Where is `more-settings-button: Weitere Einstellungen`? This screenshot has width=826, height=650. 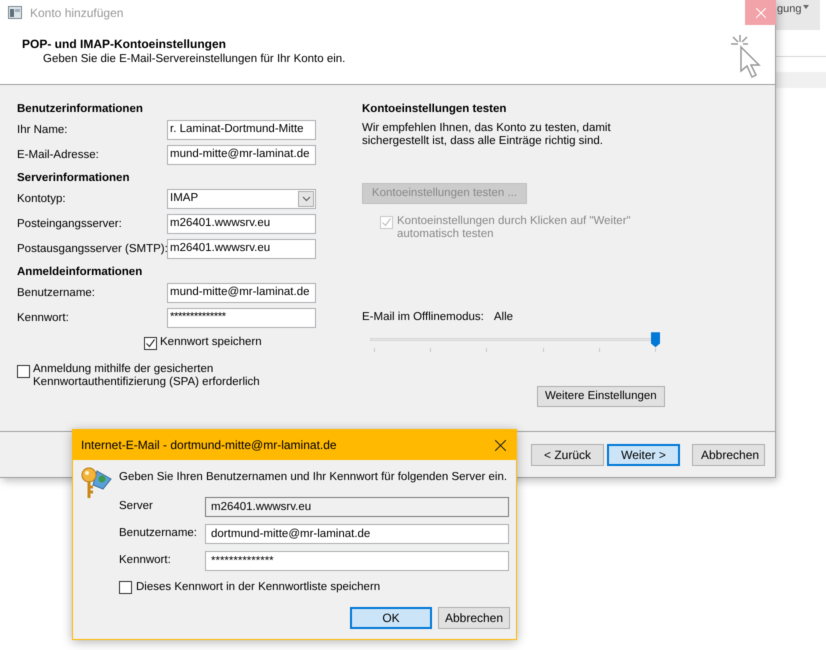 more-settings-button: Weitere Einstellungen is located at coordinates (601, 397).